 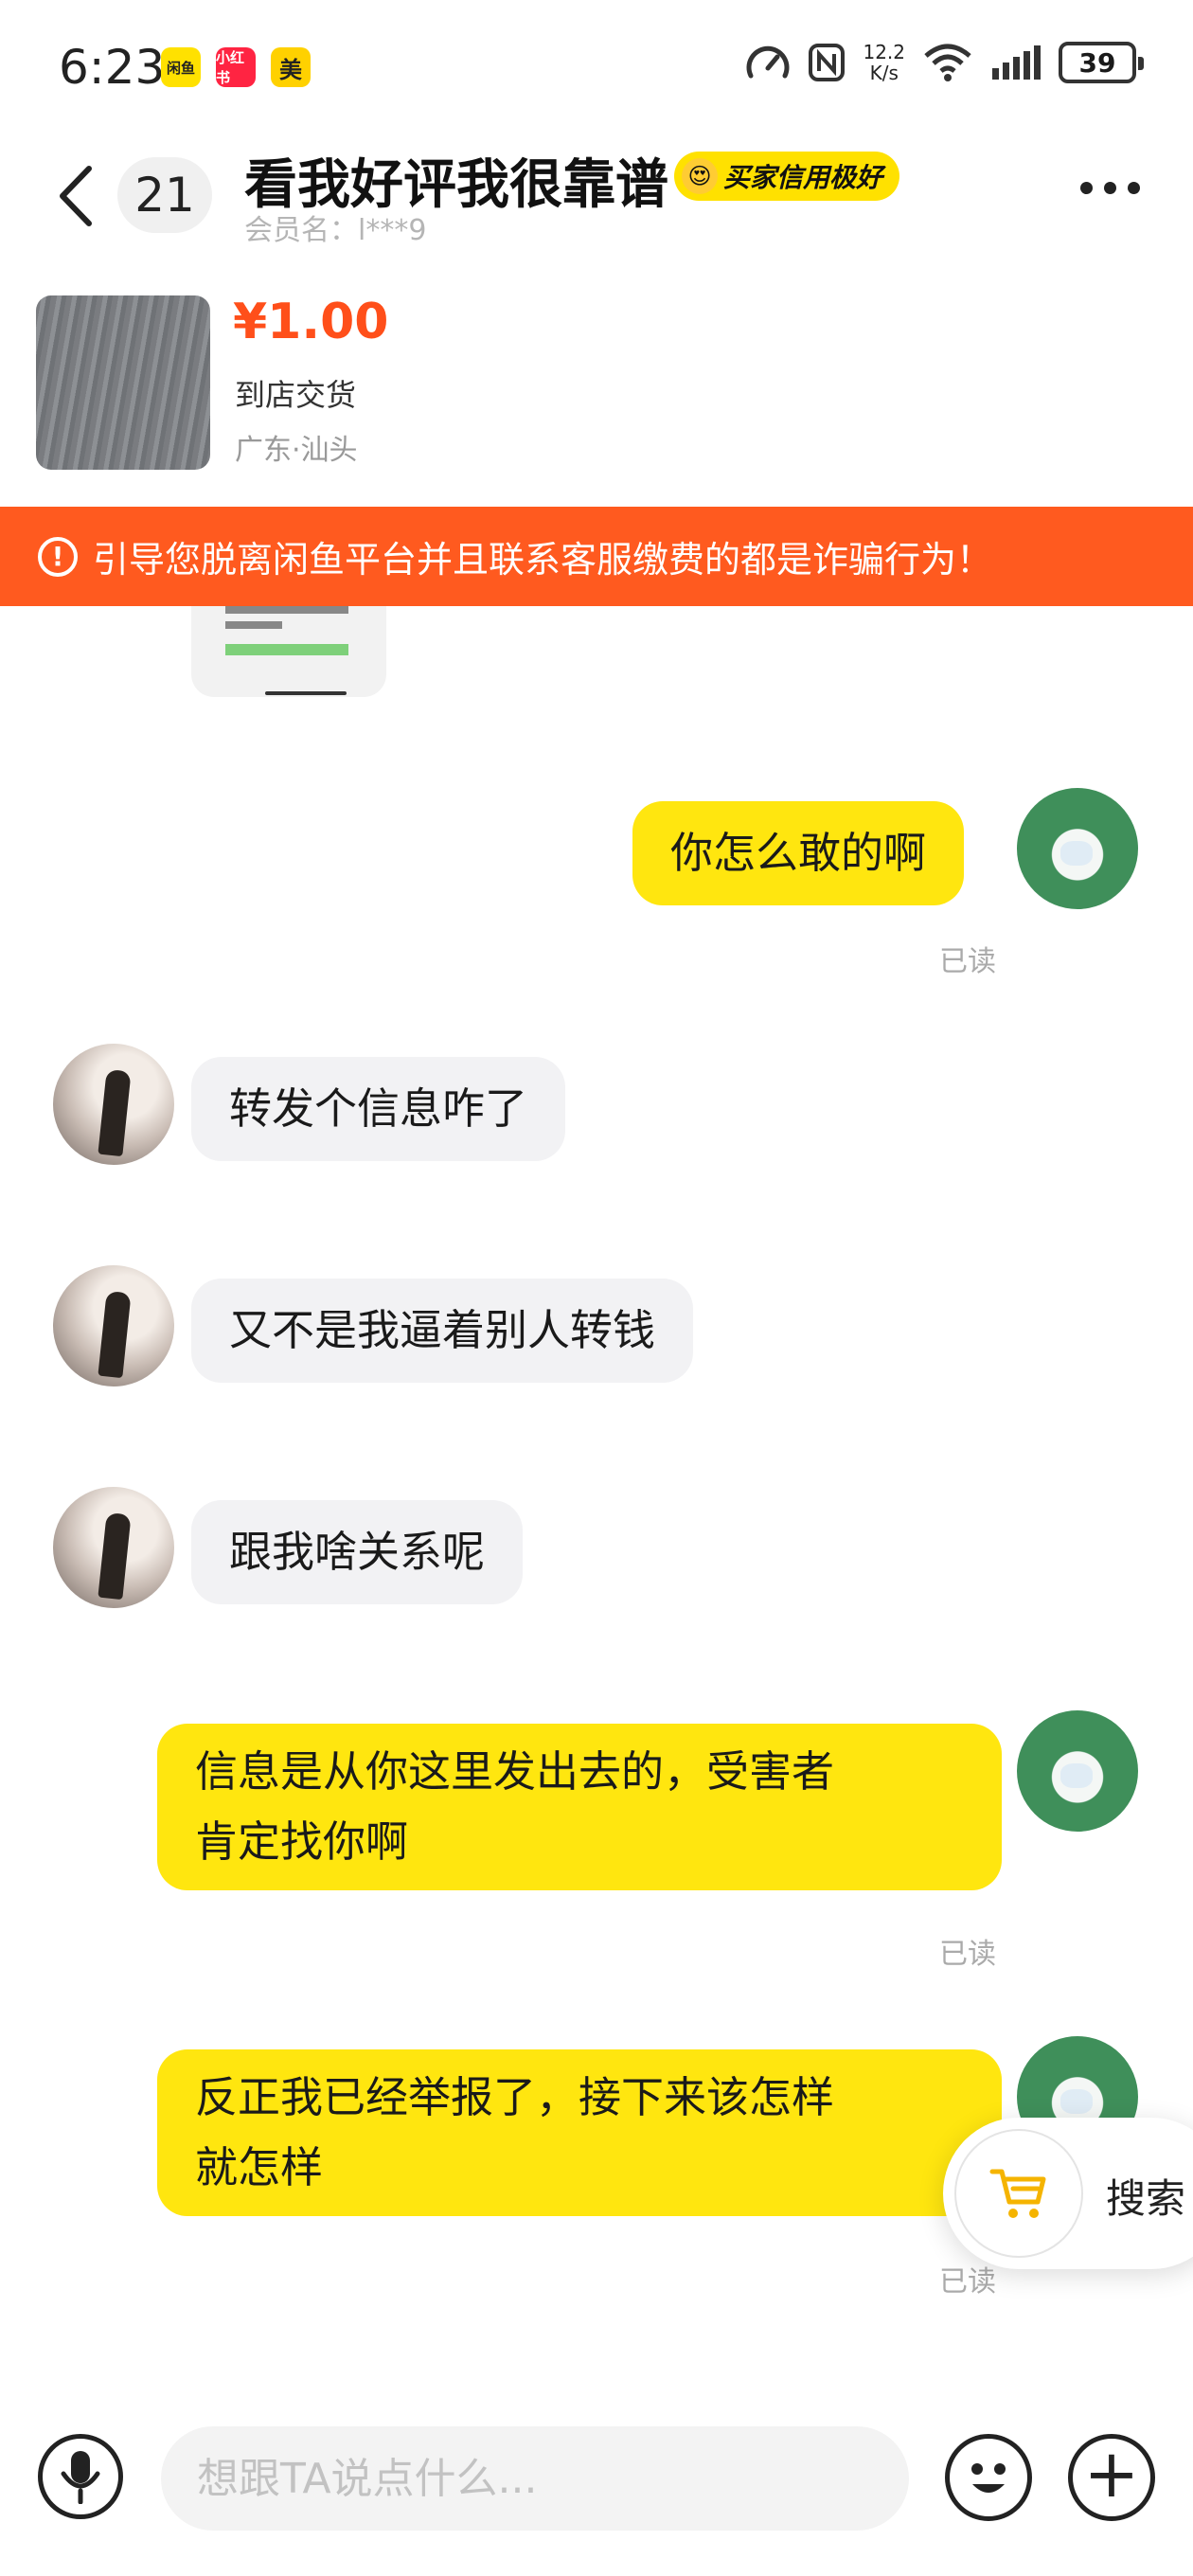 What do you see at coordinates (596, 213) in the screenshot?
I see `chat-header: 21 看我好评我很靠谱 😍 买家信用极好 会员名：l***9` at bounding box center [596, 213].